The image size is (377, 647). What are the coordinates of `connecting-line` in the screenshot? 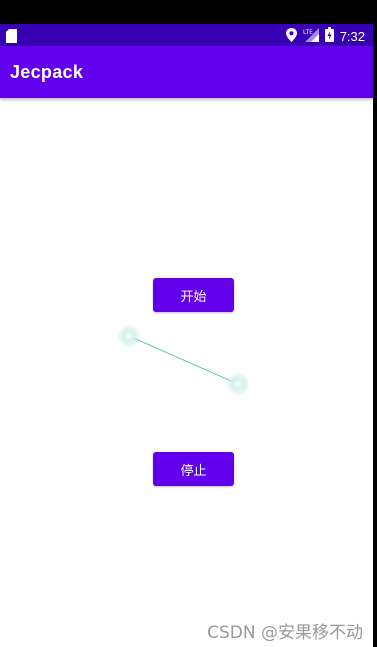 It's located at (183, 360).